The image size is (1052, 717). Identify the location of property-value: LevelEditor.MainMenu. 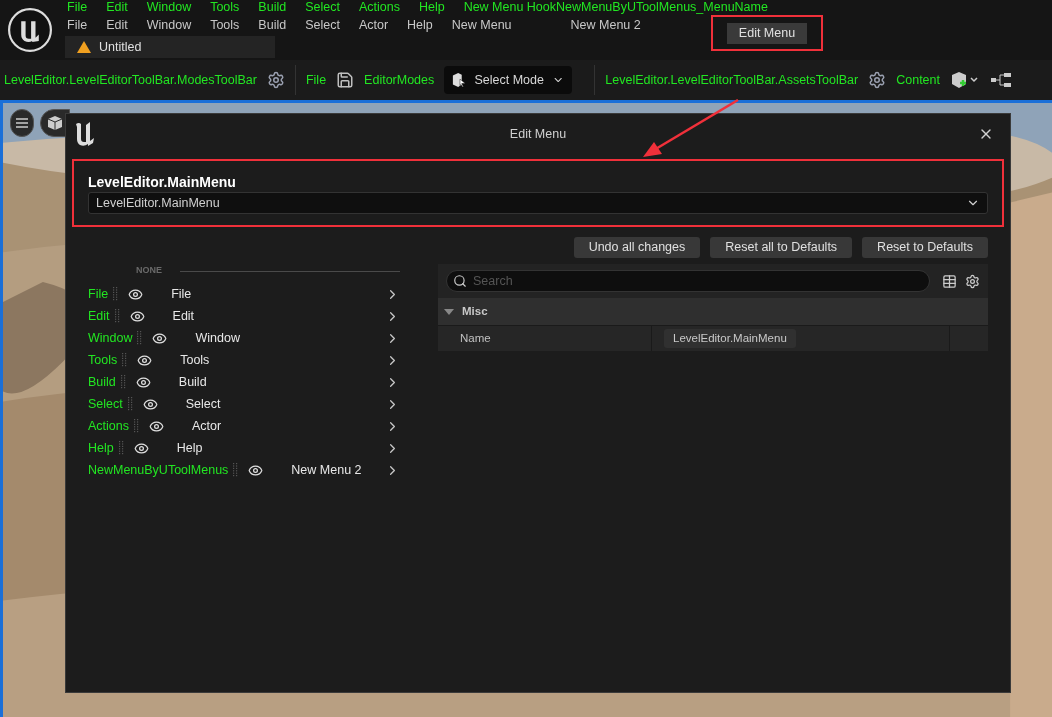
(730, 338).